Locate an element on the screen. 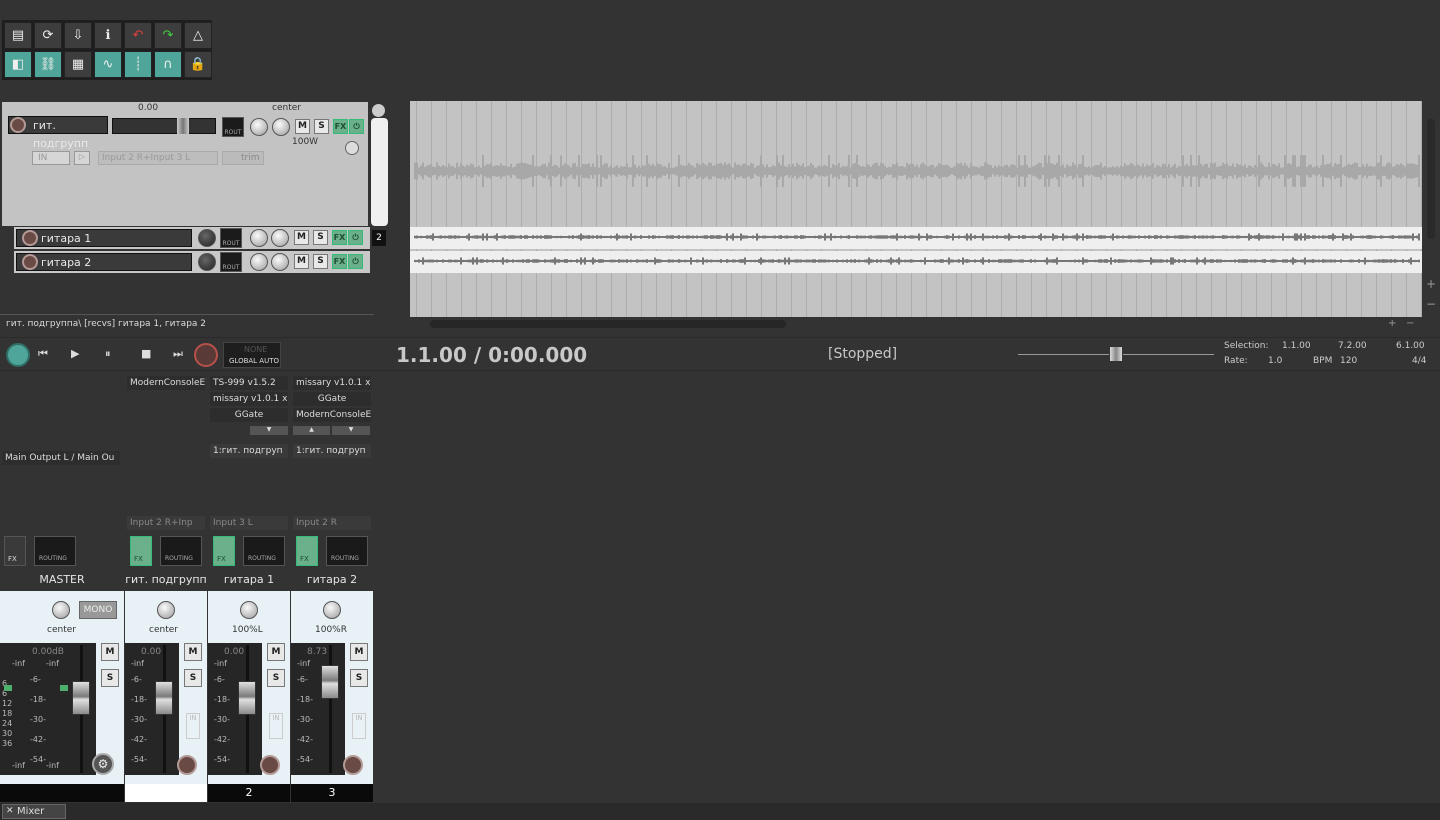 This screenshot has height=820, width=1440. zoom-out-horizontal-icon: − is located at coordinates (1410, 323).